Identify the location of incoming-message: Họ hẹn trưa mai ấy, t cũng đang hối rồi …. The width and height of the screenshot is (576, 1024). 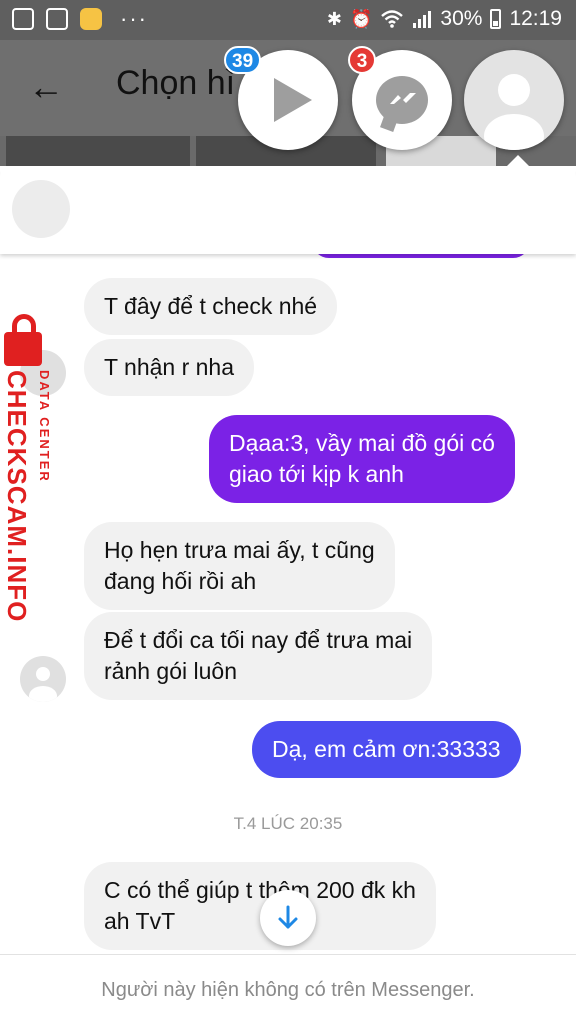
(239, 566).